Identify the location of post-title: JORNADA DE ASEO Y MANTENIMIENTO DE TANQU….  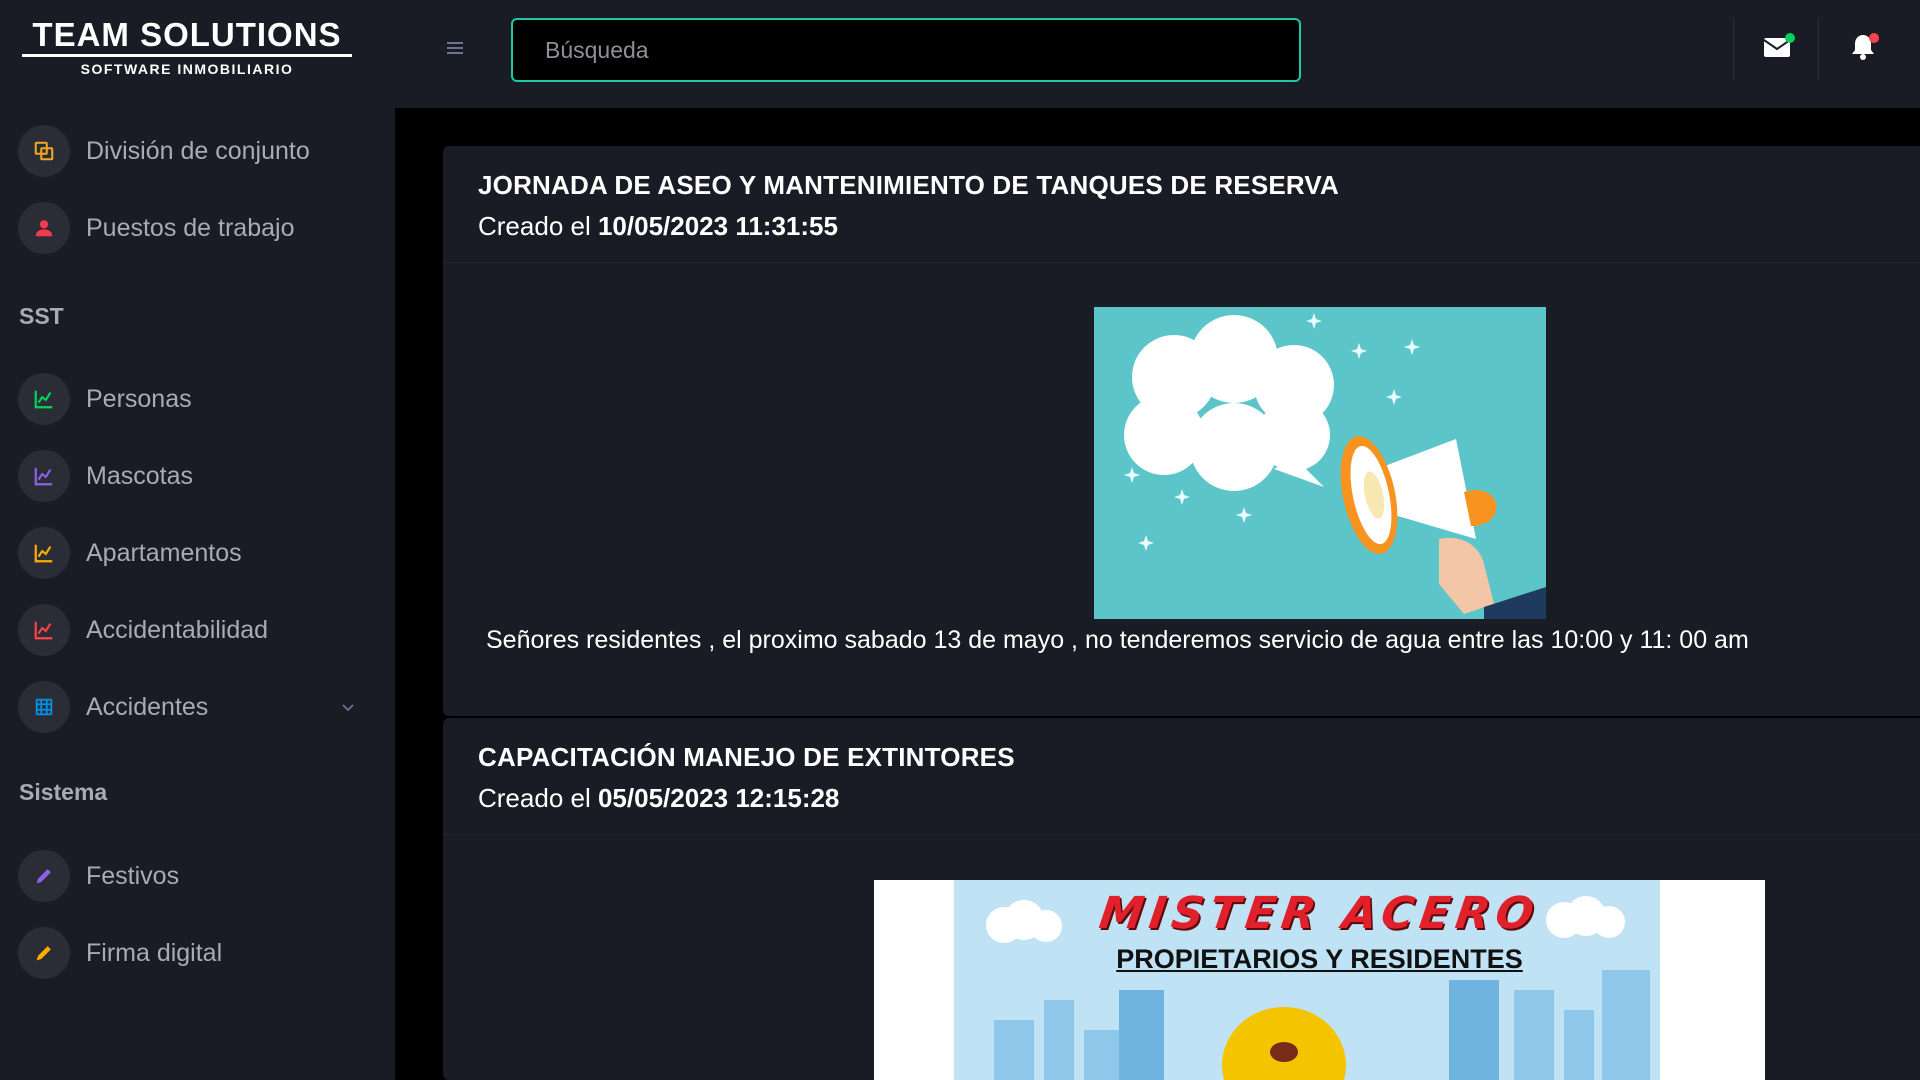
(909, 185).